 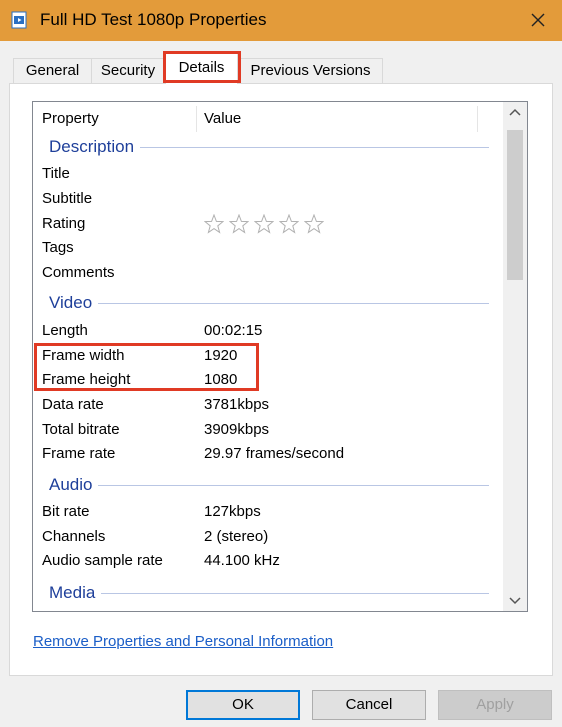 What do you see at coordinates (268, 273) in the screenshot?
I see `property-row-comments: Comments` at bounding box center [268, 273].